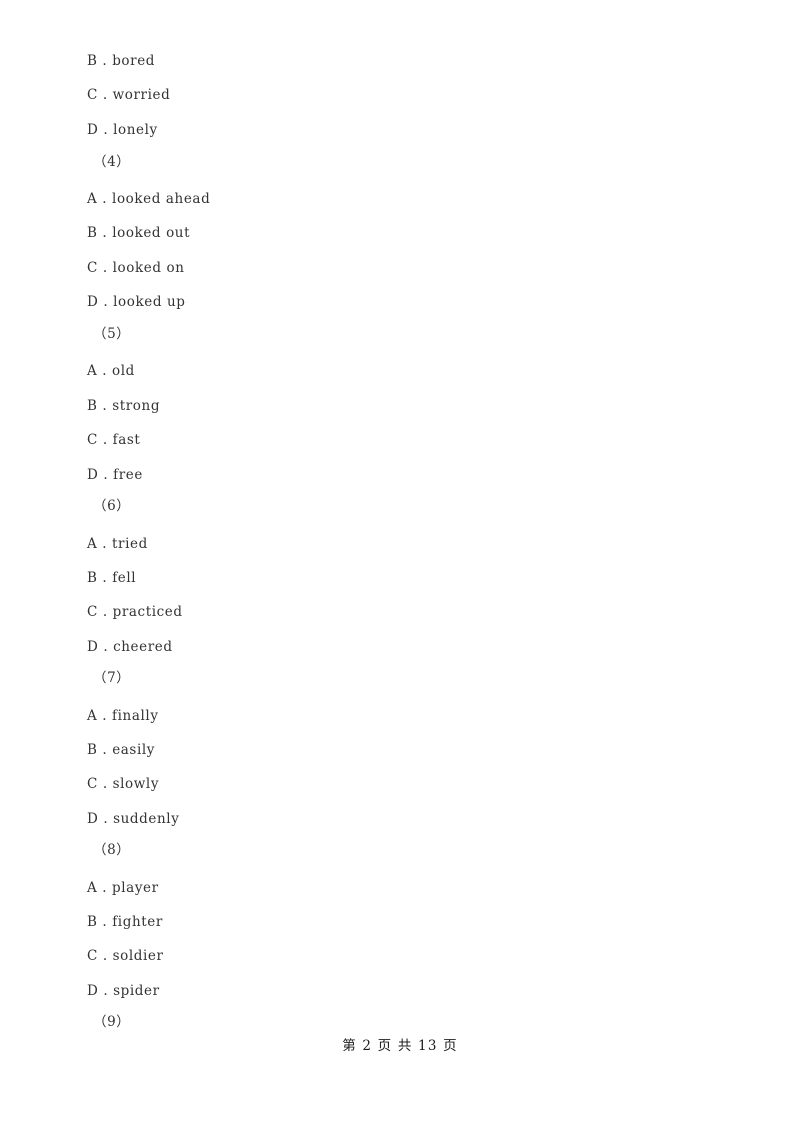 Image resolution: width=800 pixels, height=1132 pixels. I want to click on answer-option: A . old, so click(111, 371).